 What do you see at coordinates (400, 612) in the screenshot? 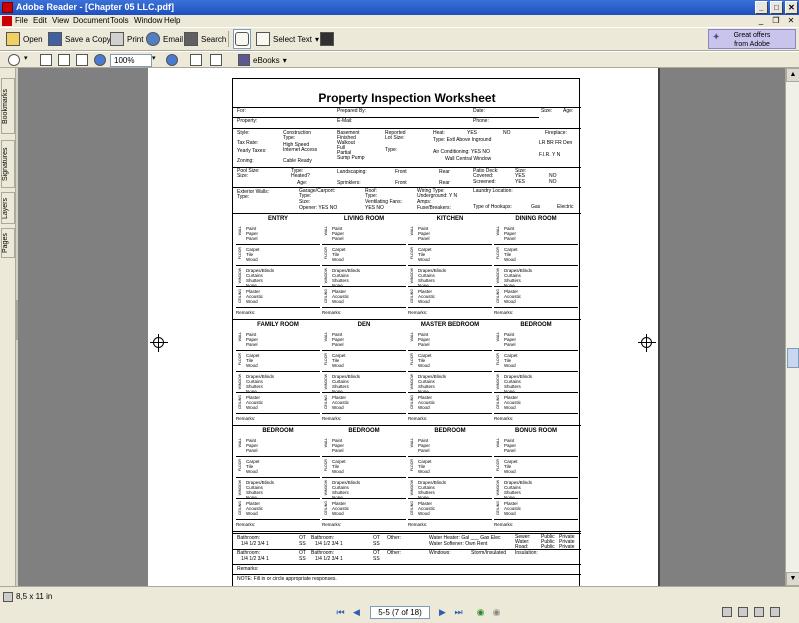
I see `page-number-field: 5-5 (7 of 18)` at bounding box center [400, 612].